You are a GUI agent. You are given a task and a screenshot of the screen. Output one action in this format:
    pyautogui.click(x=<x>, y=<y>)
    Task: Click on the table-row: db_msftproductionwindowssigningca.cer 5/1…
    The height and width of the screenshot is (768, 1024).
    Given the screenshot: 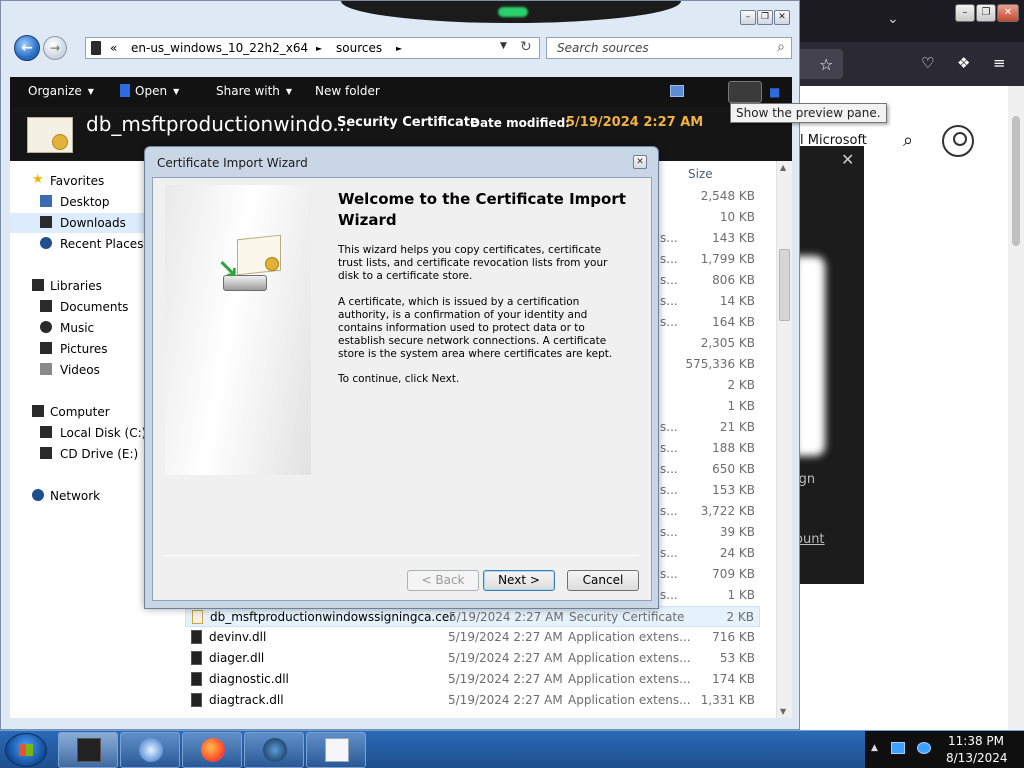 What is the action you would take?
    pyautogui.click(x=472, y=616)
    